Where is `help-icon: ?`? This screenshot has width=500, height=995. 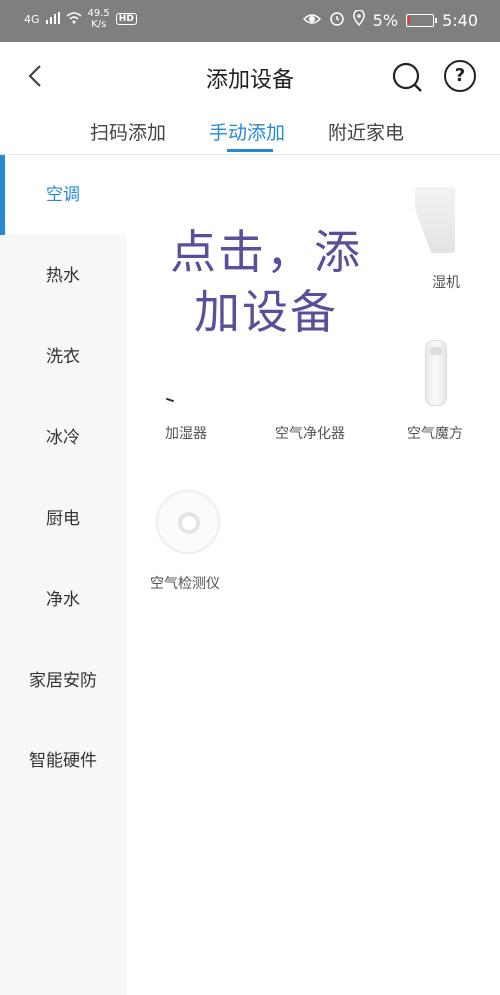
help-icon: ? is located at coordinates (460, 76).